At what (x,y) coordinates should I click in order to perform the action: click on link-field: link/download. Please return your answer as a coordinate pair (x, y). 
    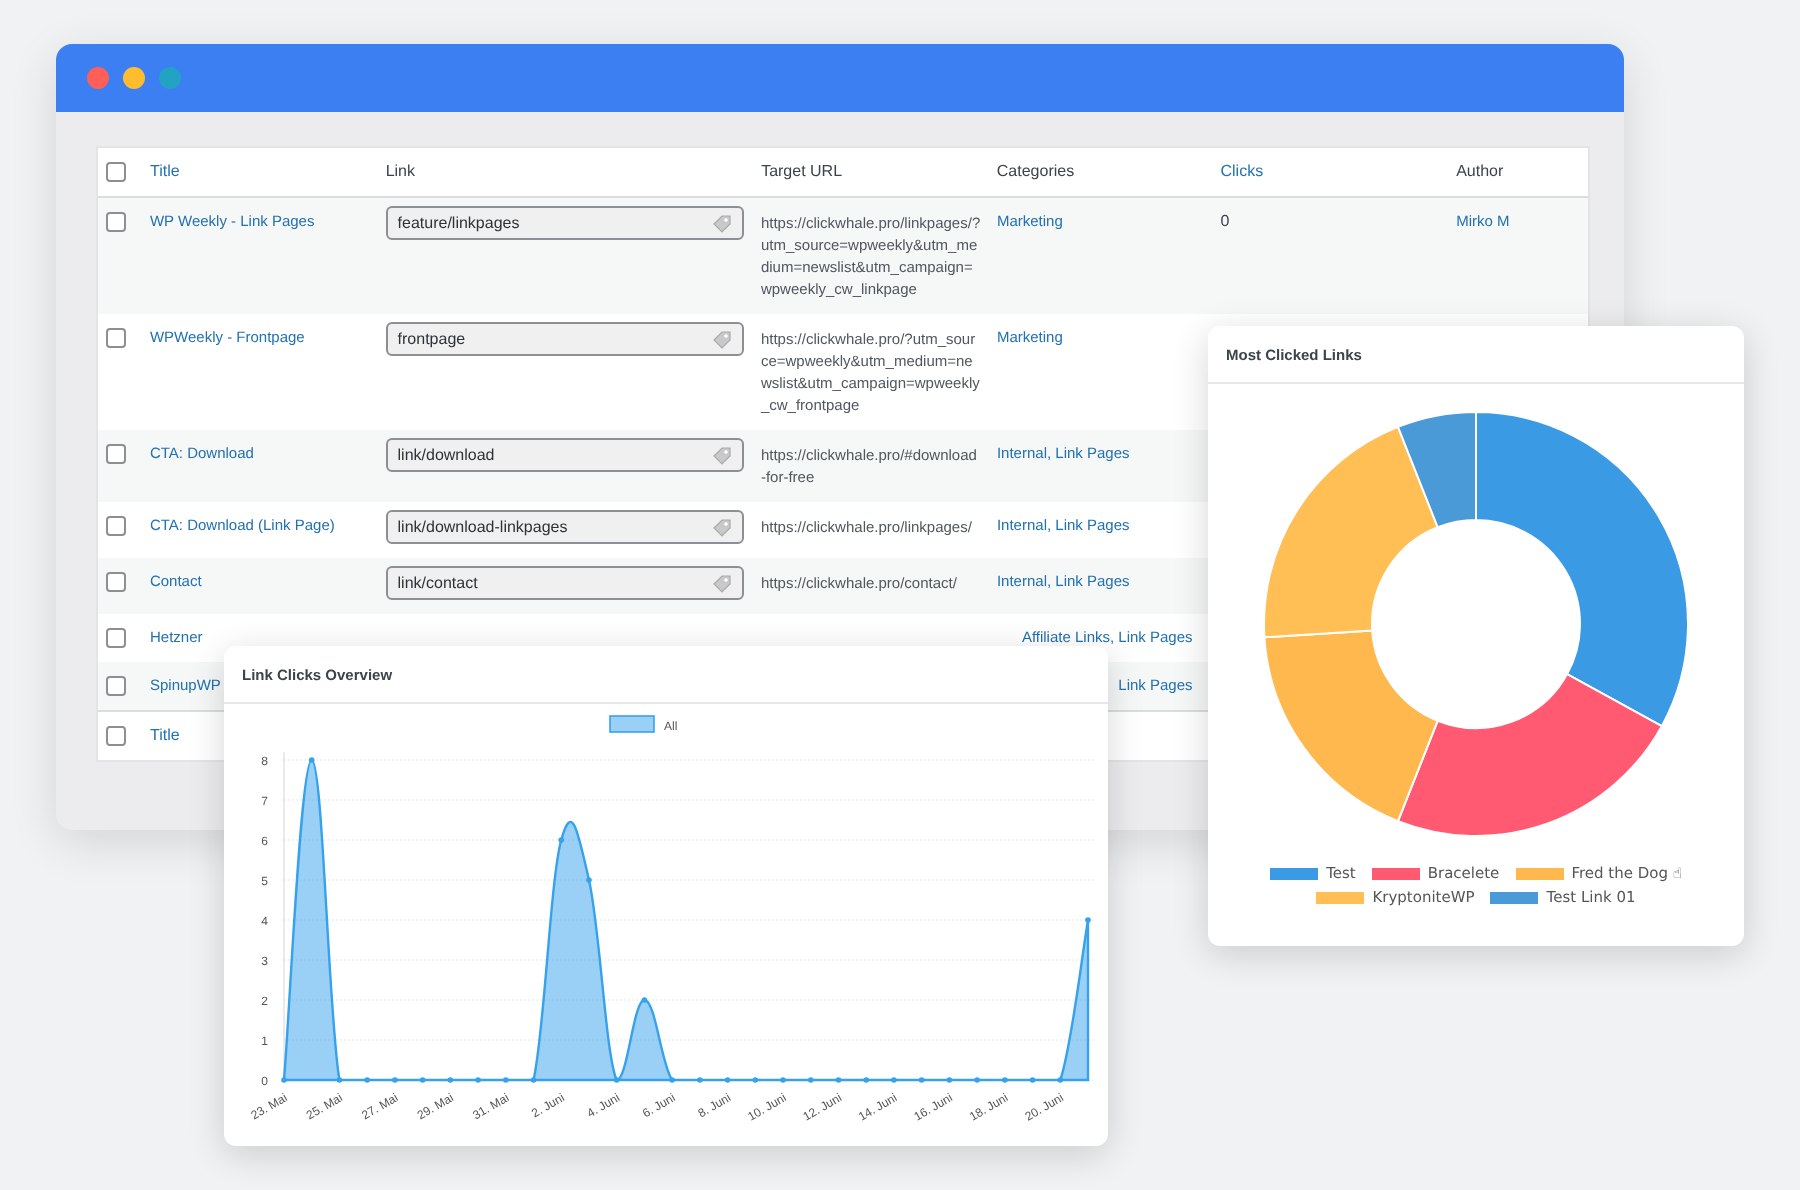
    Looking at the image, I should click on (565, 455).